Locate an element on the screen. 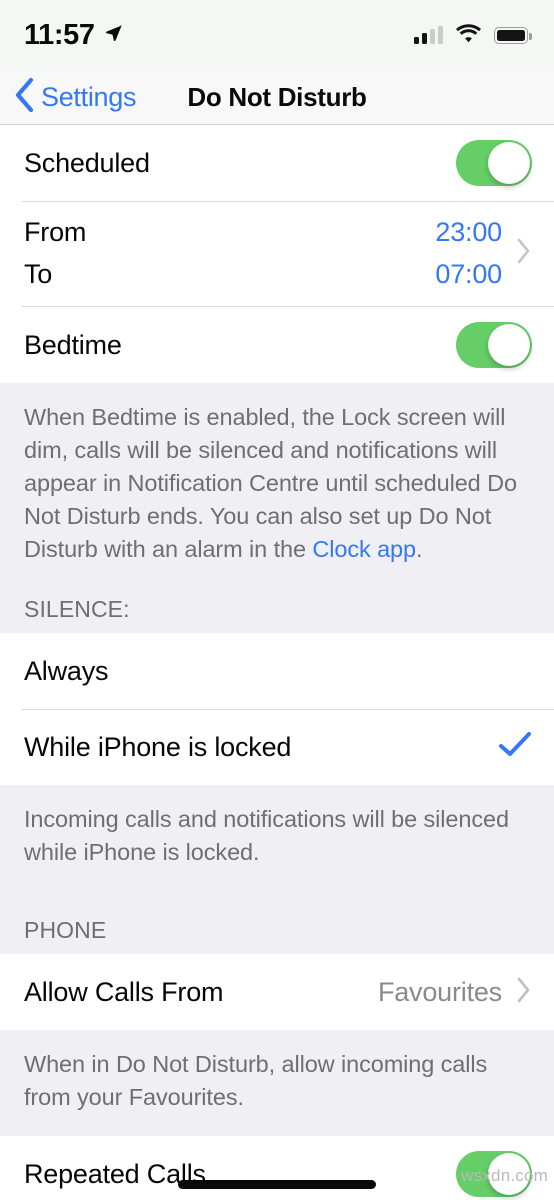 This screenshot has height=1200, width=554. wifi-icon is located at coordinates (468, 35).